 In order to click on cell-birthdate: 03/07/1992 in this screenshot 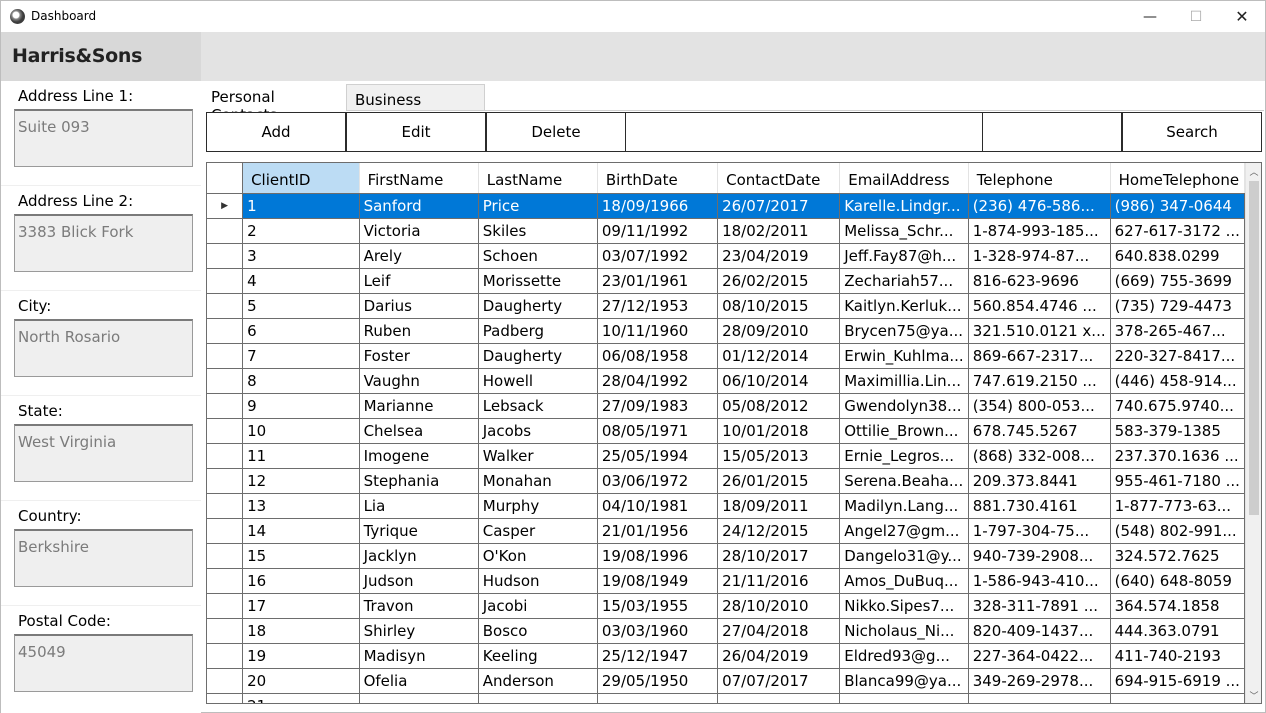, I will do `click(658, 256)`.